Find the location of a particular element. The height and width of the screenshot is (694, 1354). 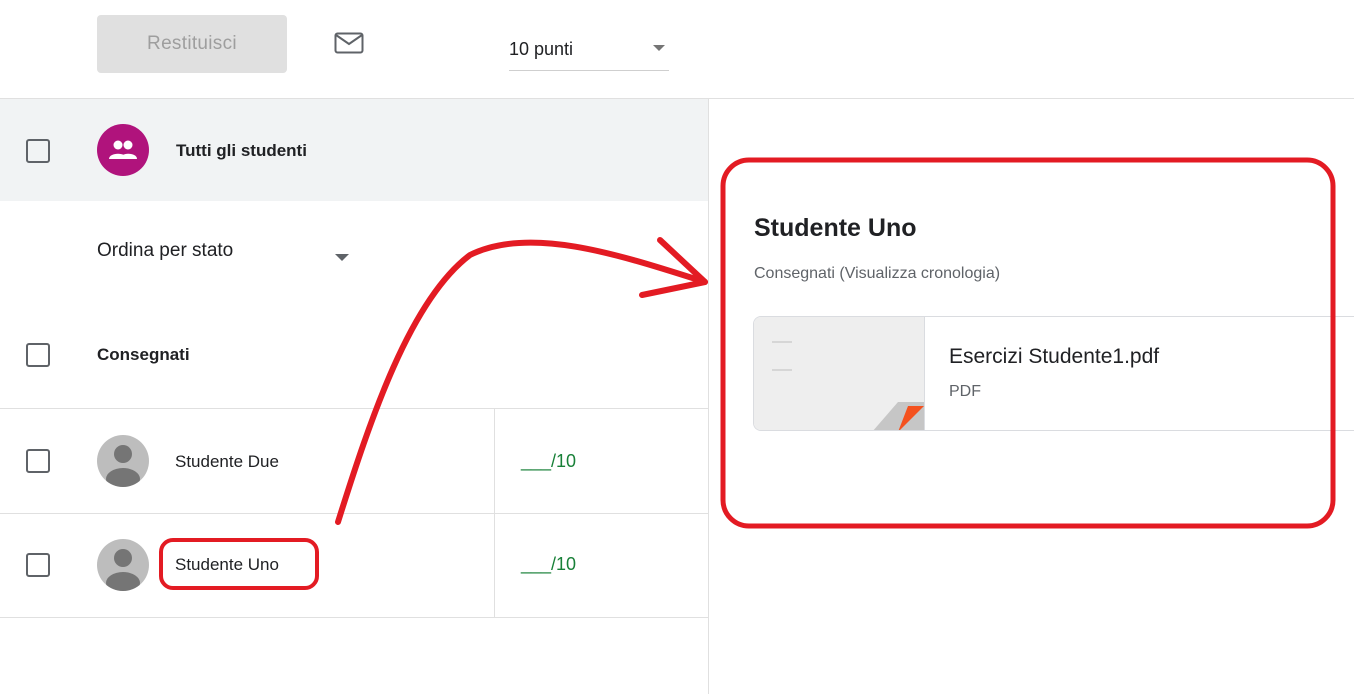

table-row: Studente Due ___/10 is located at coordinates (354, 461).